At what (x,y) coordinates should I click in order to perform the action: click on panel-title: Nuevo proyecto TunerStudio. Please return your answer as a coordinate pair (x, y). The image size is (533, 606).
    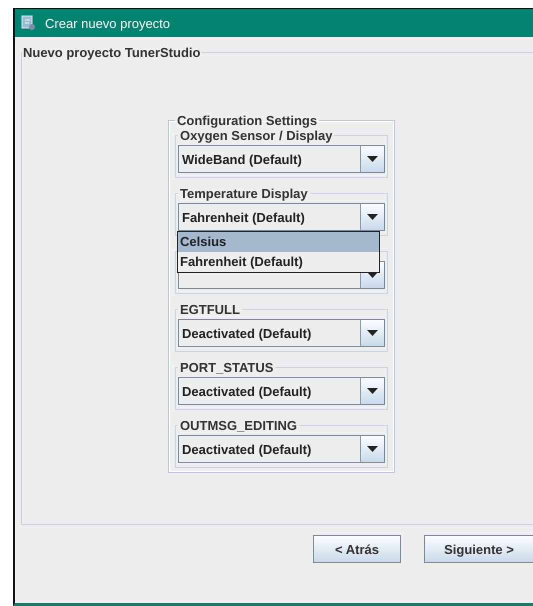
    Looking at the image, I should click on (112, 52).